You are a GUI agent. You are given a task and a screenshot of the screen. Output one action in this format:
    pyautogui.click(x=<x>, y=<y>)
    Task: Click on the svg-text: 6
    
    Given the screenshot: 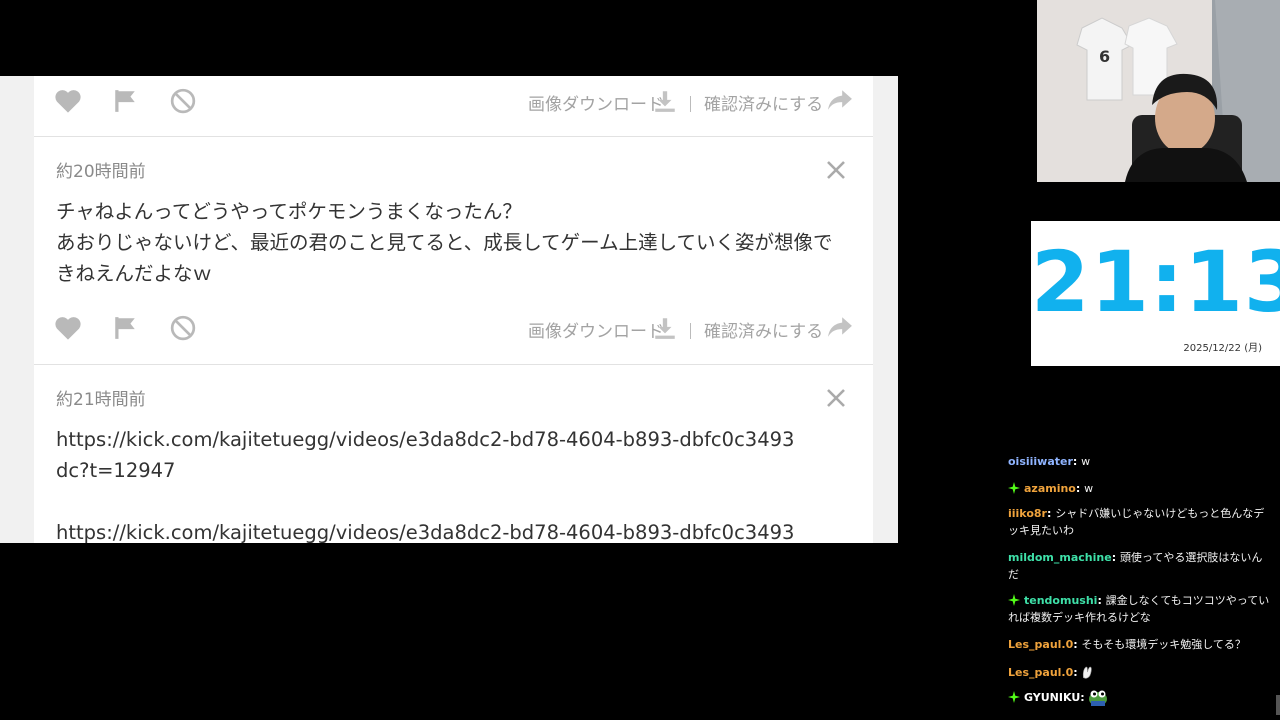 What is the action you would take?
    pyautogui.click(x=1104, y=56)
    